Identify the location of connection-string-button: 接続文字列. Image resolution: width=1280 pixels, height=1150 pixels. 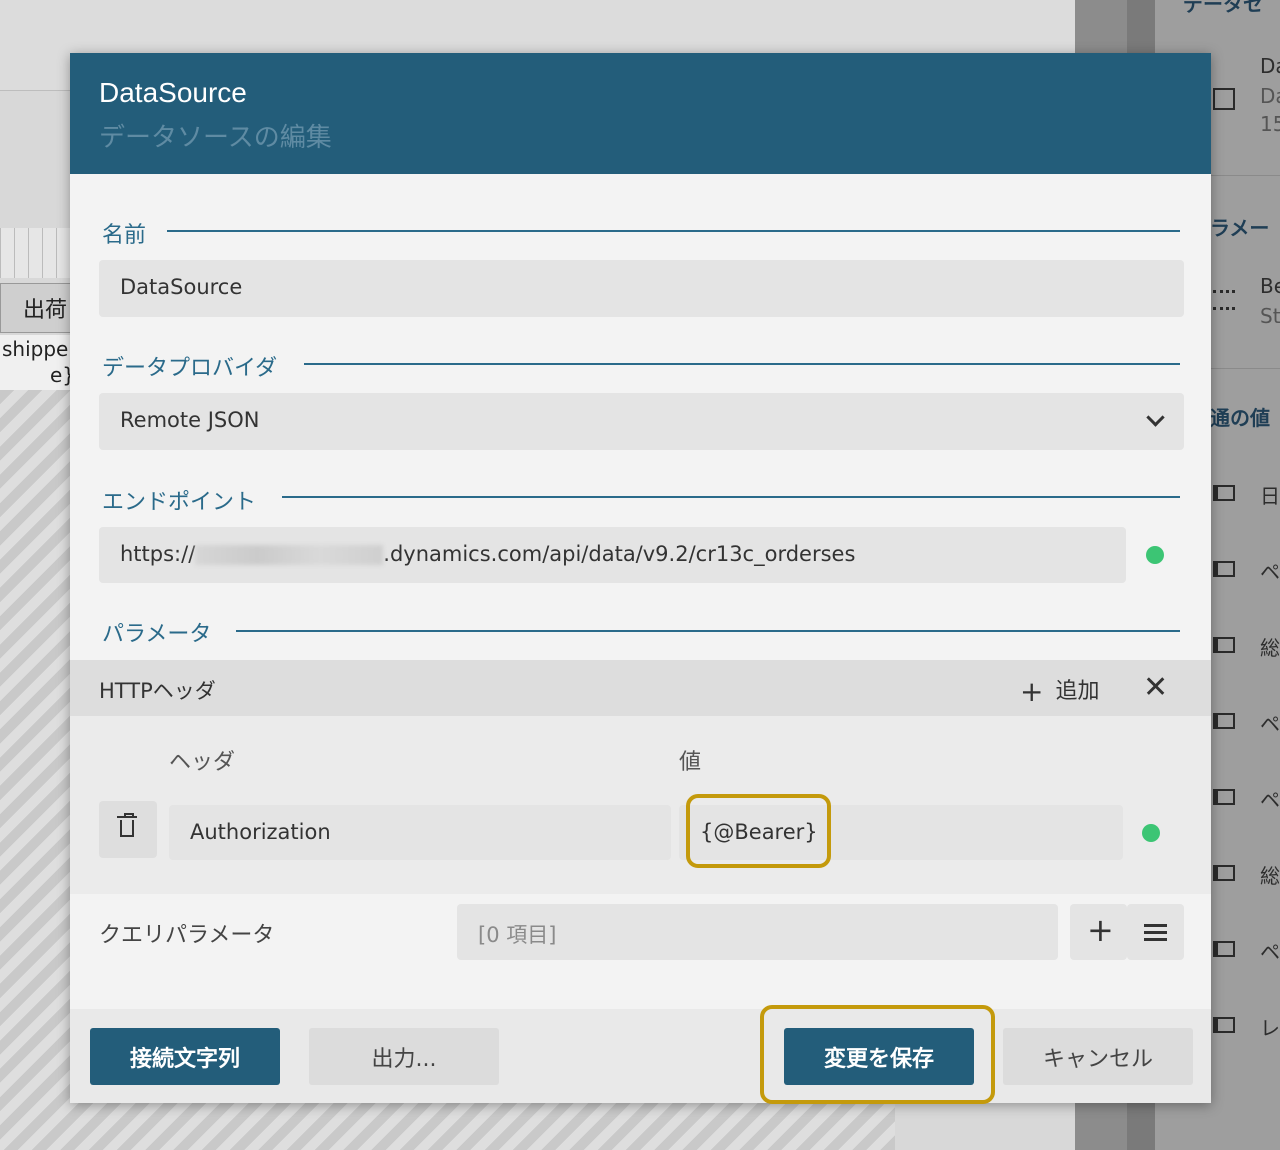
(185, 1056).